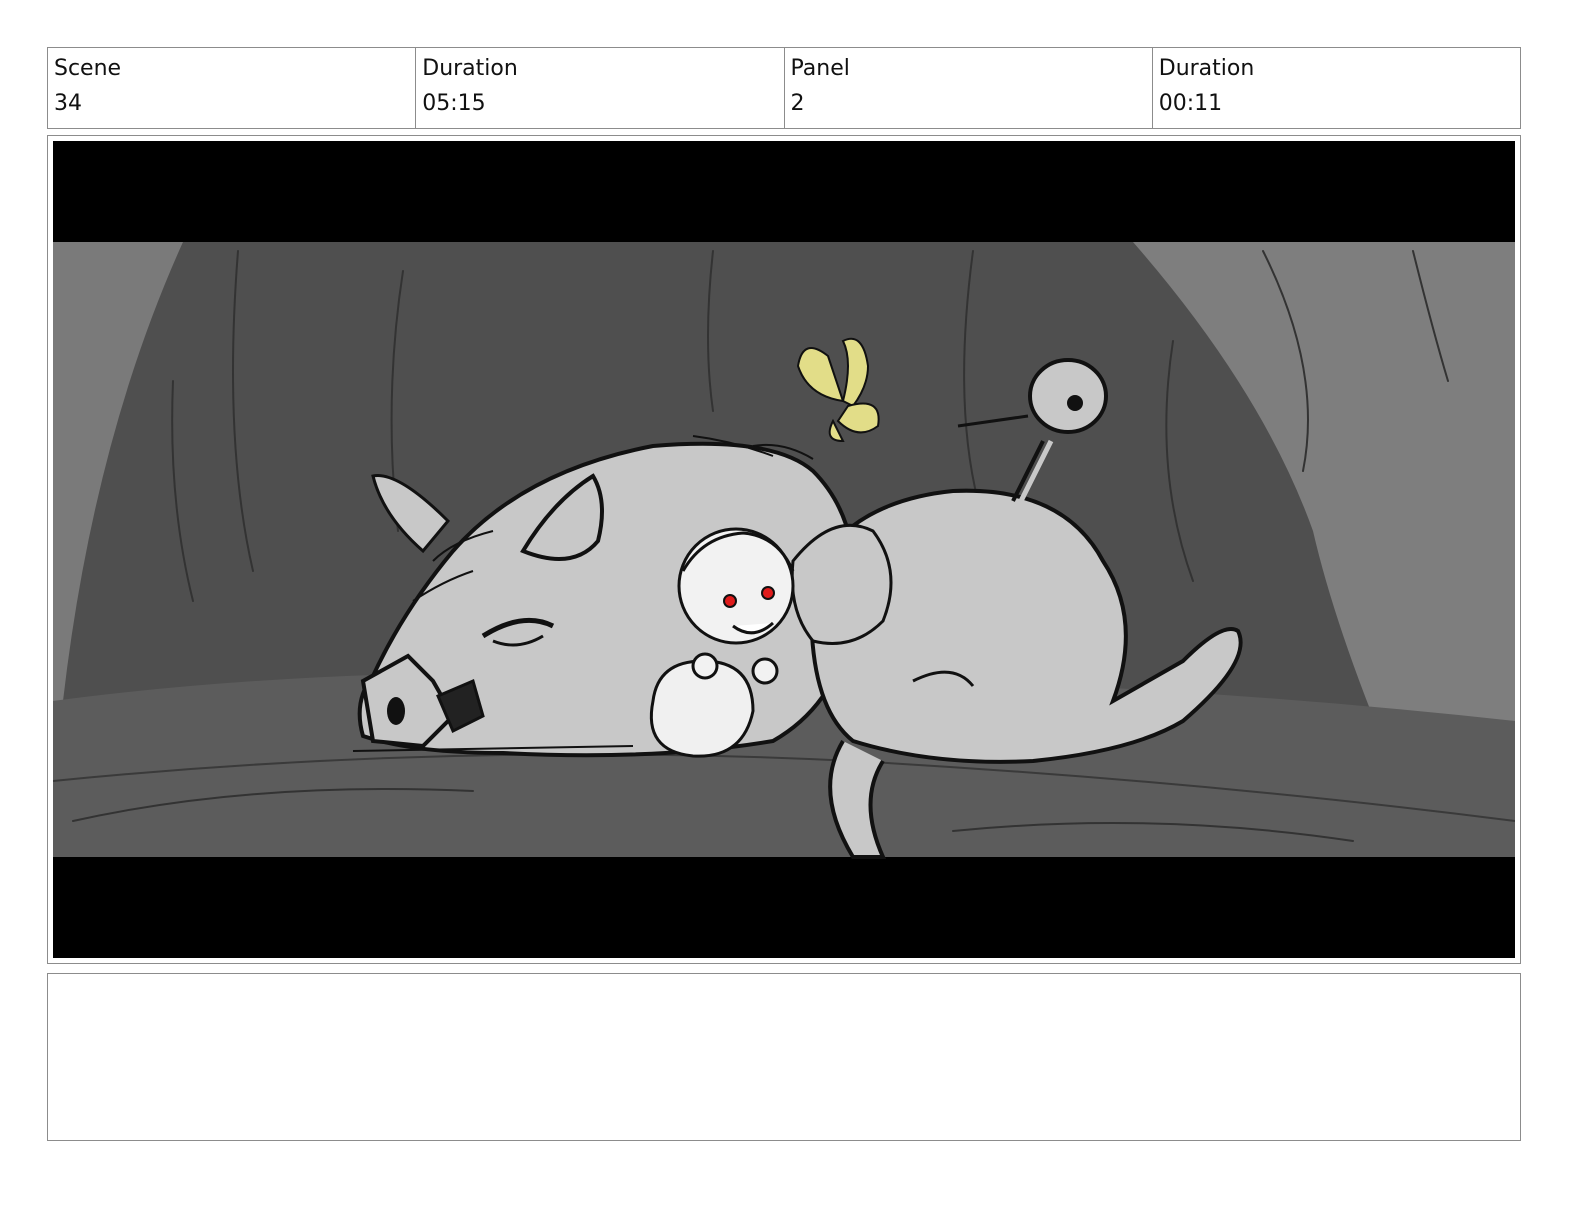 The height and width of the screenshot is (1224, 1584). What do you see at coordinates (1190, 103) in the screenshot?
I see `panel-duration-value: 00:11` at bounding box center [1190, 103].